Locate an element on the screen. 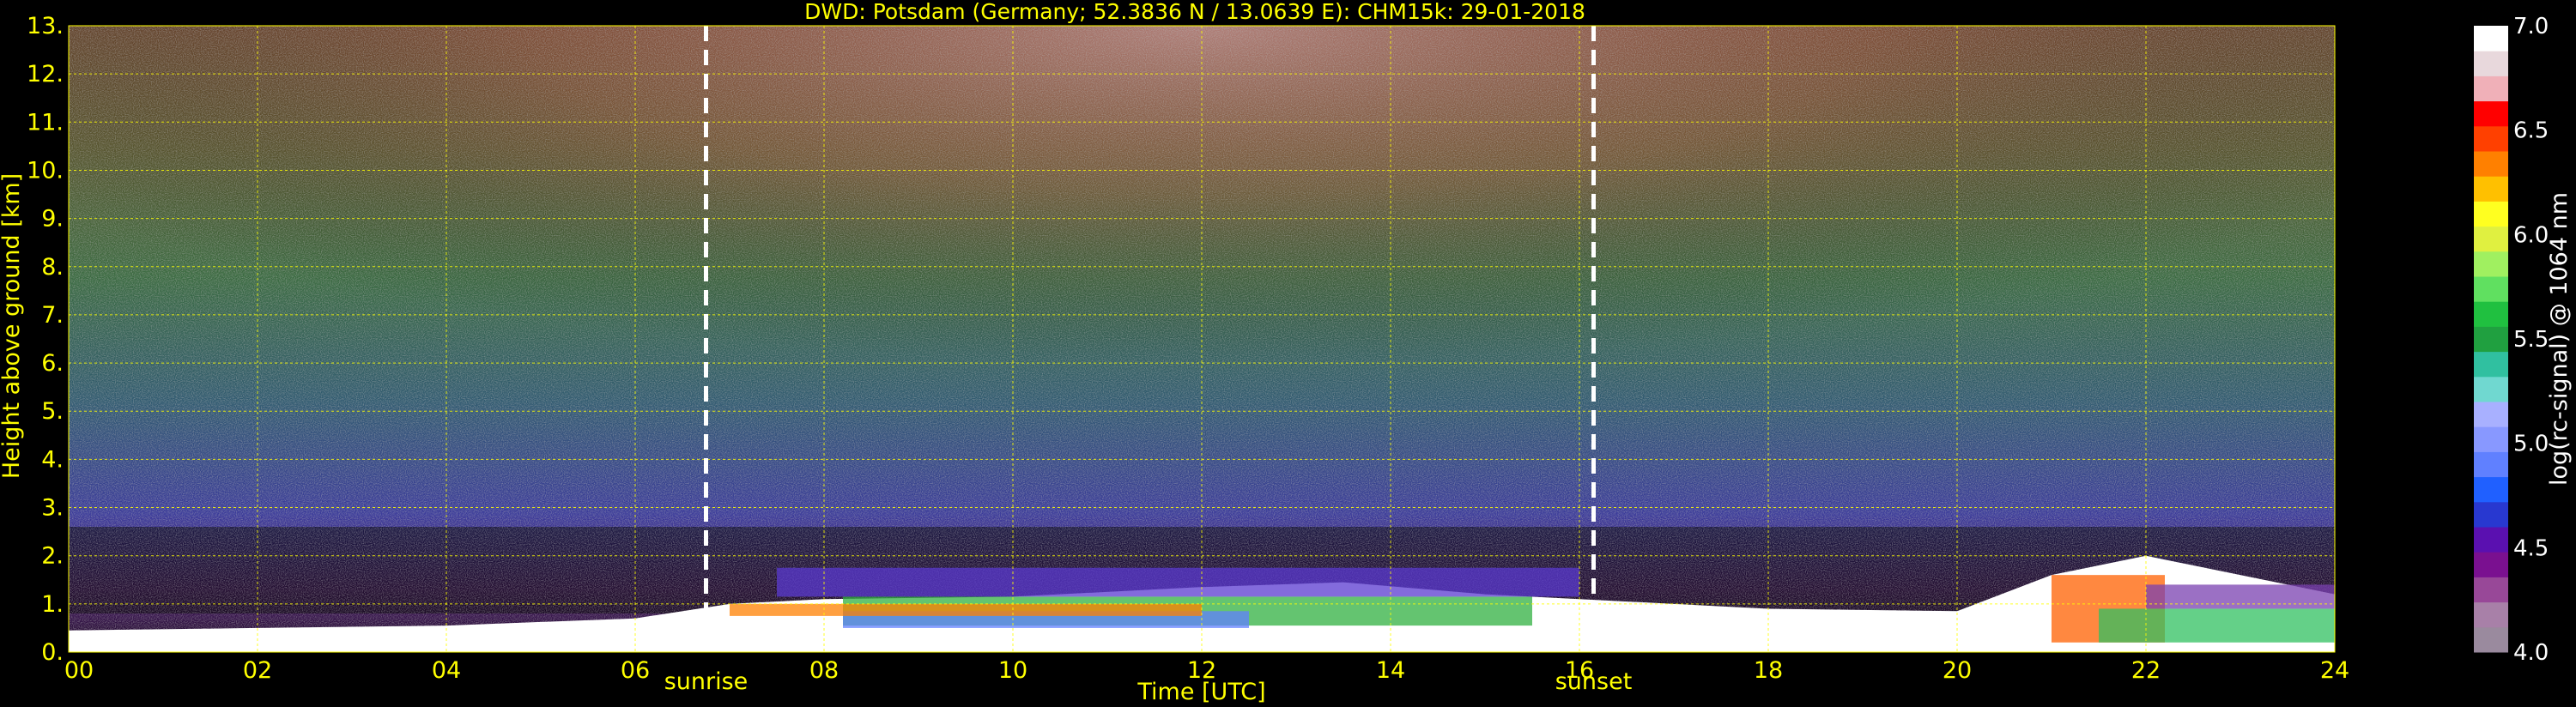 This screenshot has height=707, width=2576. colorbar-label: log(rc-signal) @ 1064 nm is located at coordinates (2559, 339).